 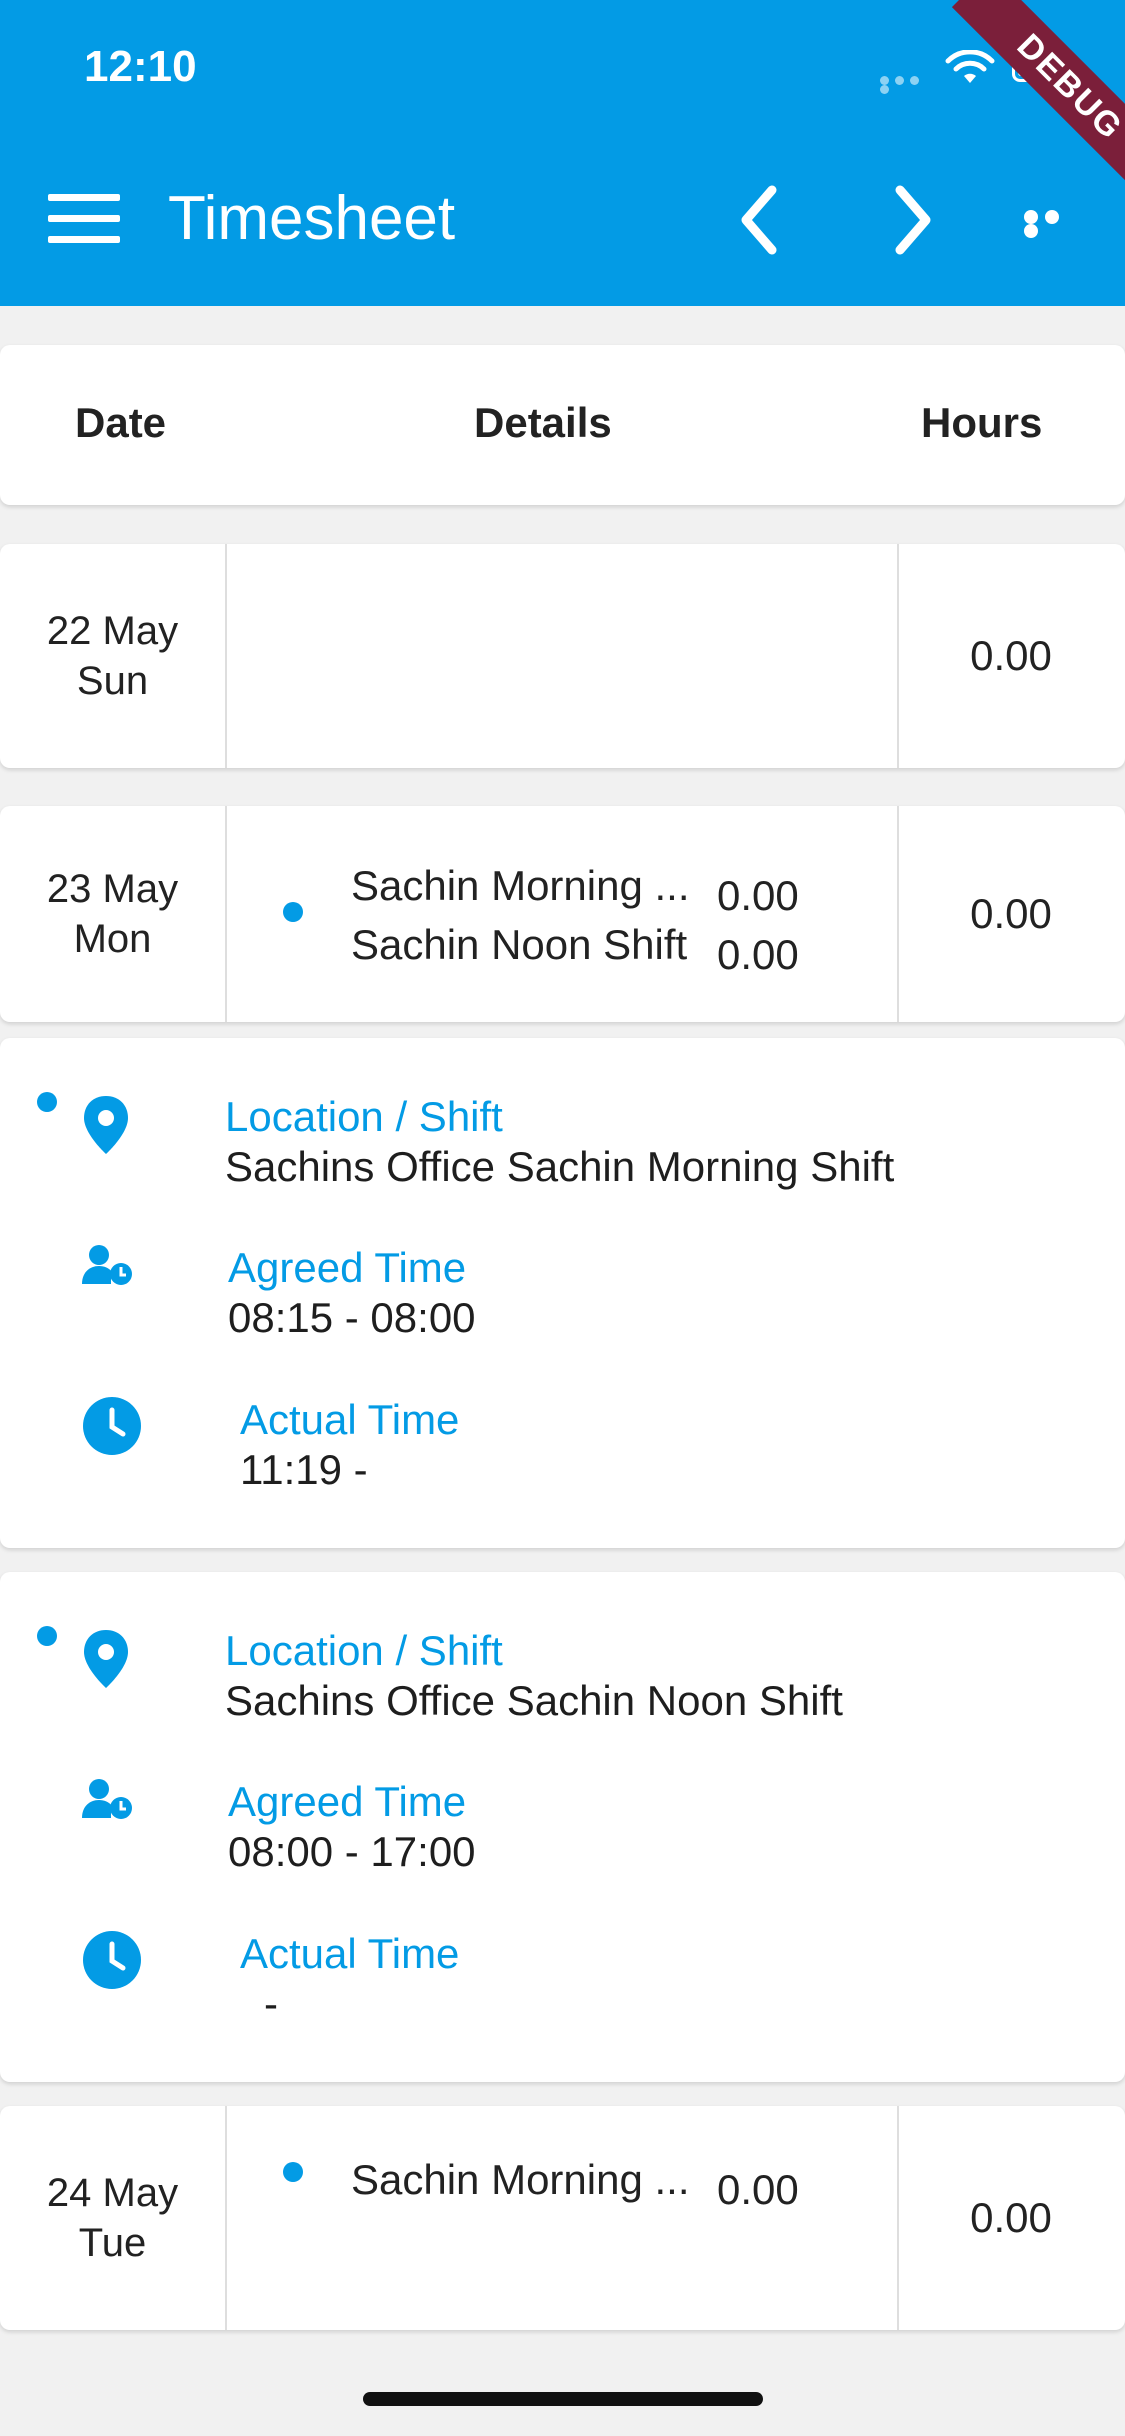 I want to click on location-value: Sachins Office Sachin Noon Shift, so click(x=534, y=1700).